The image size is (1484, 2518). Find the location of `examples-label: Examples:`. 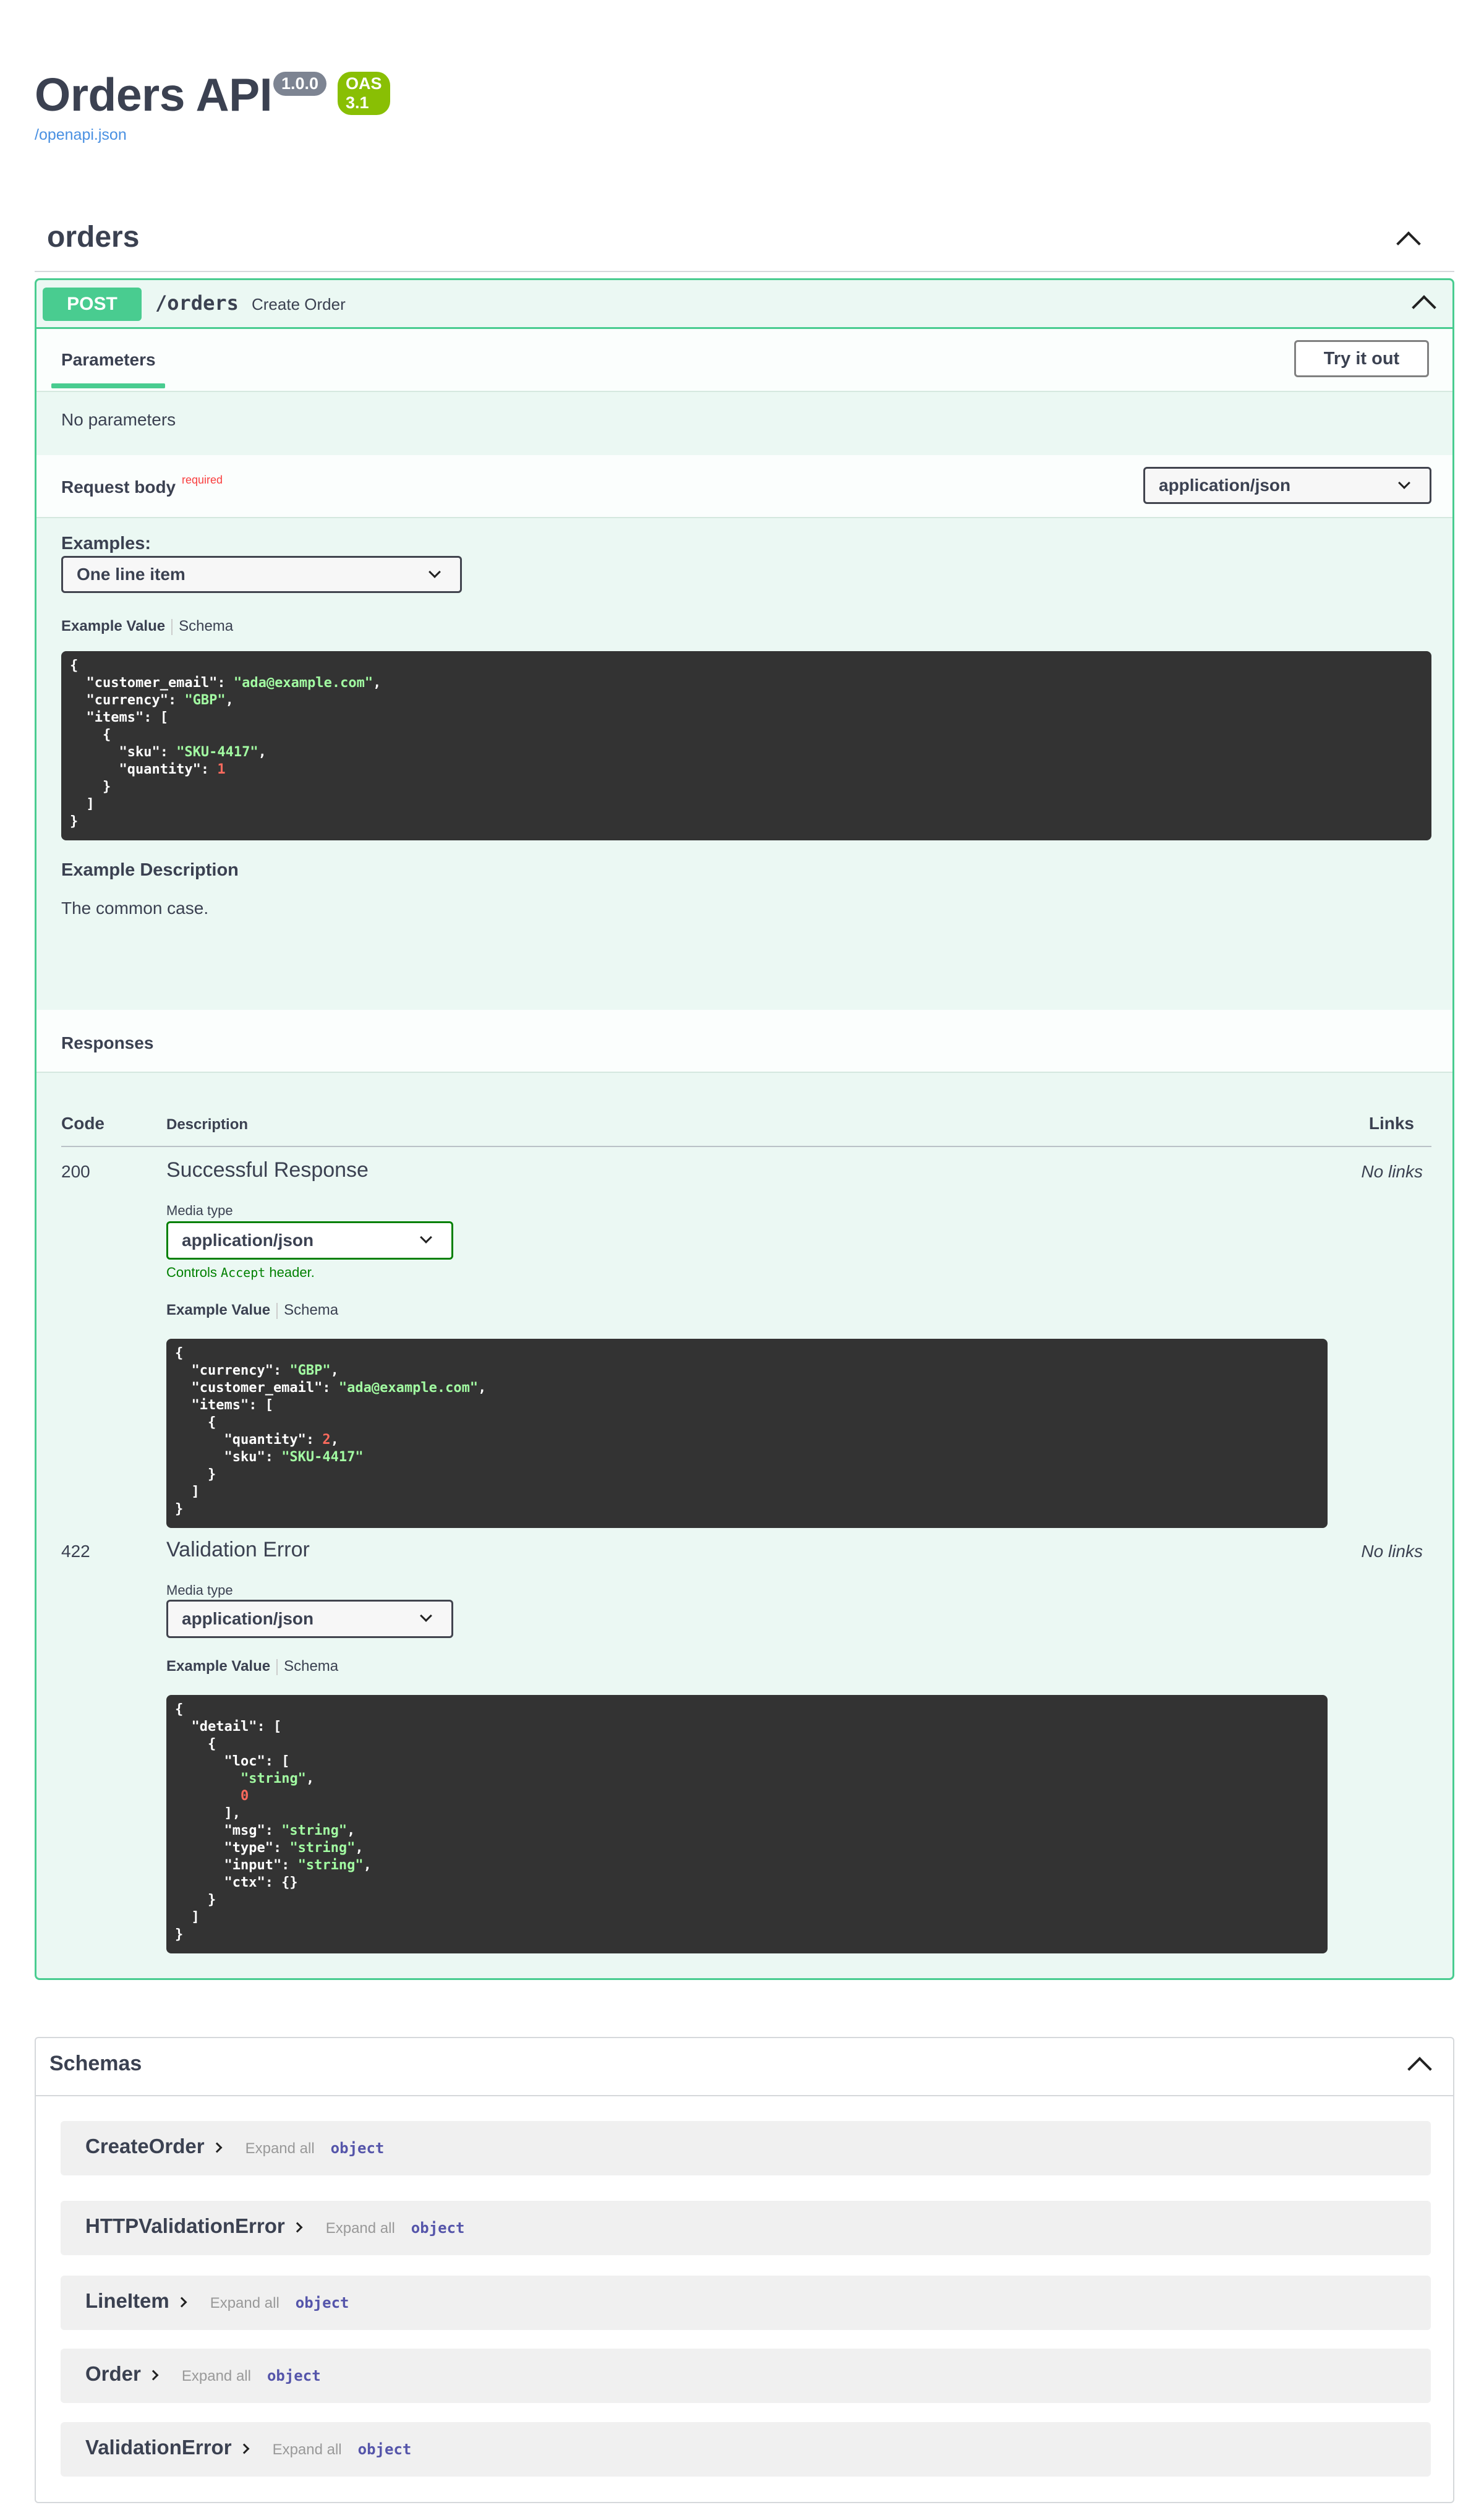

examples-label: Examples: is located at coordinates (106, 544).